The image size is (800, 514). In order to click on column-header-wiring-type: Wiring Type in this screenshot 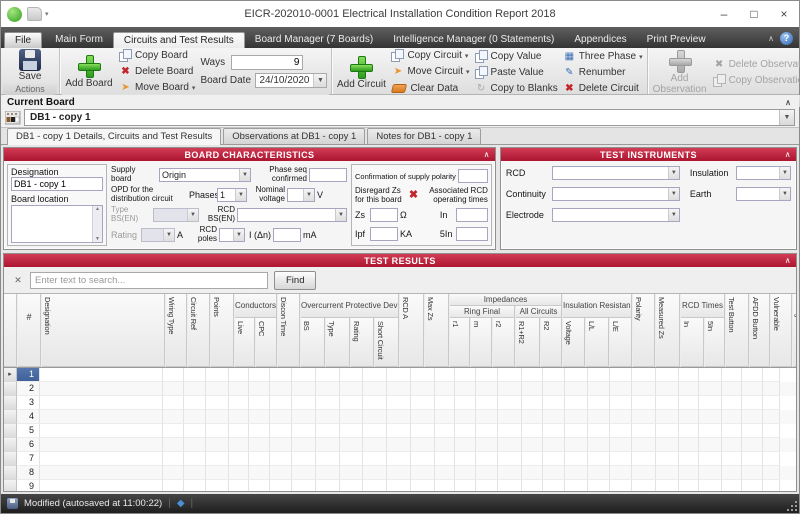, I will do `click(176, 330)`.